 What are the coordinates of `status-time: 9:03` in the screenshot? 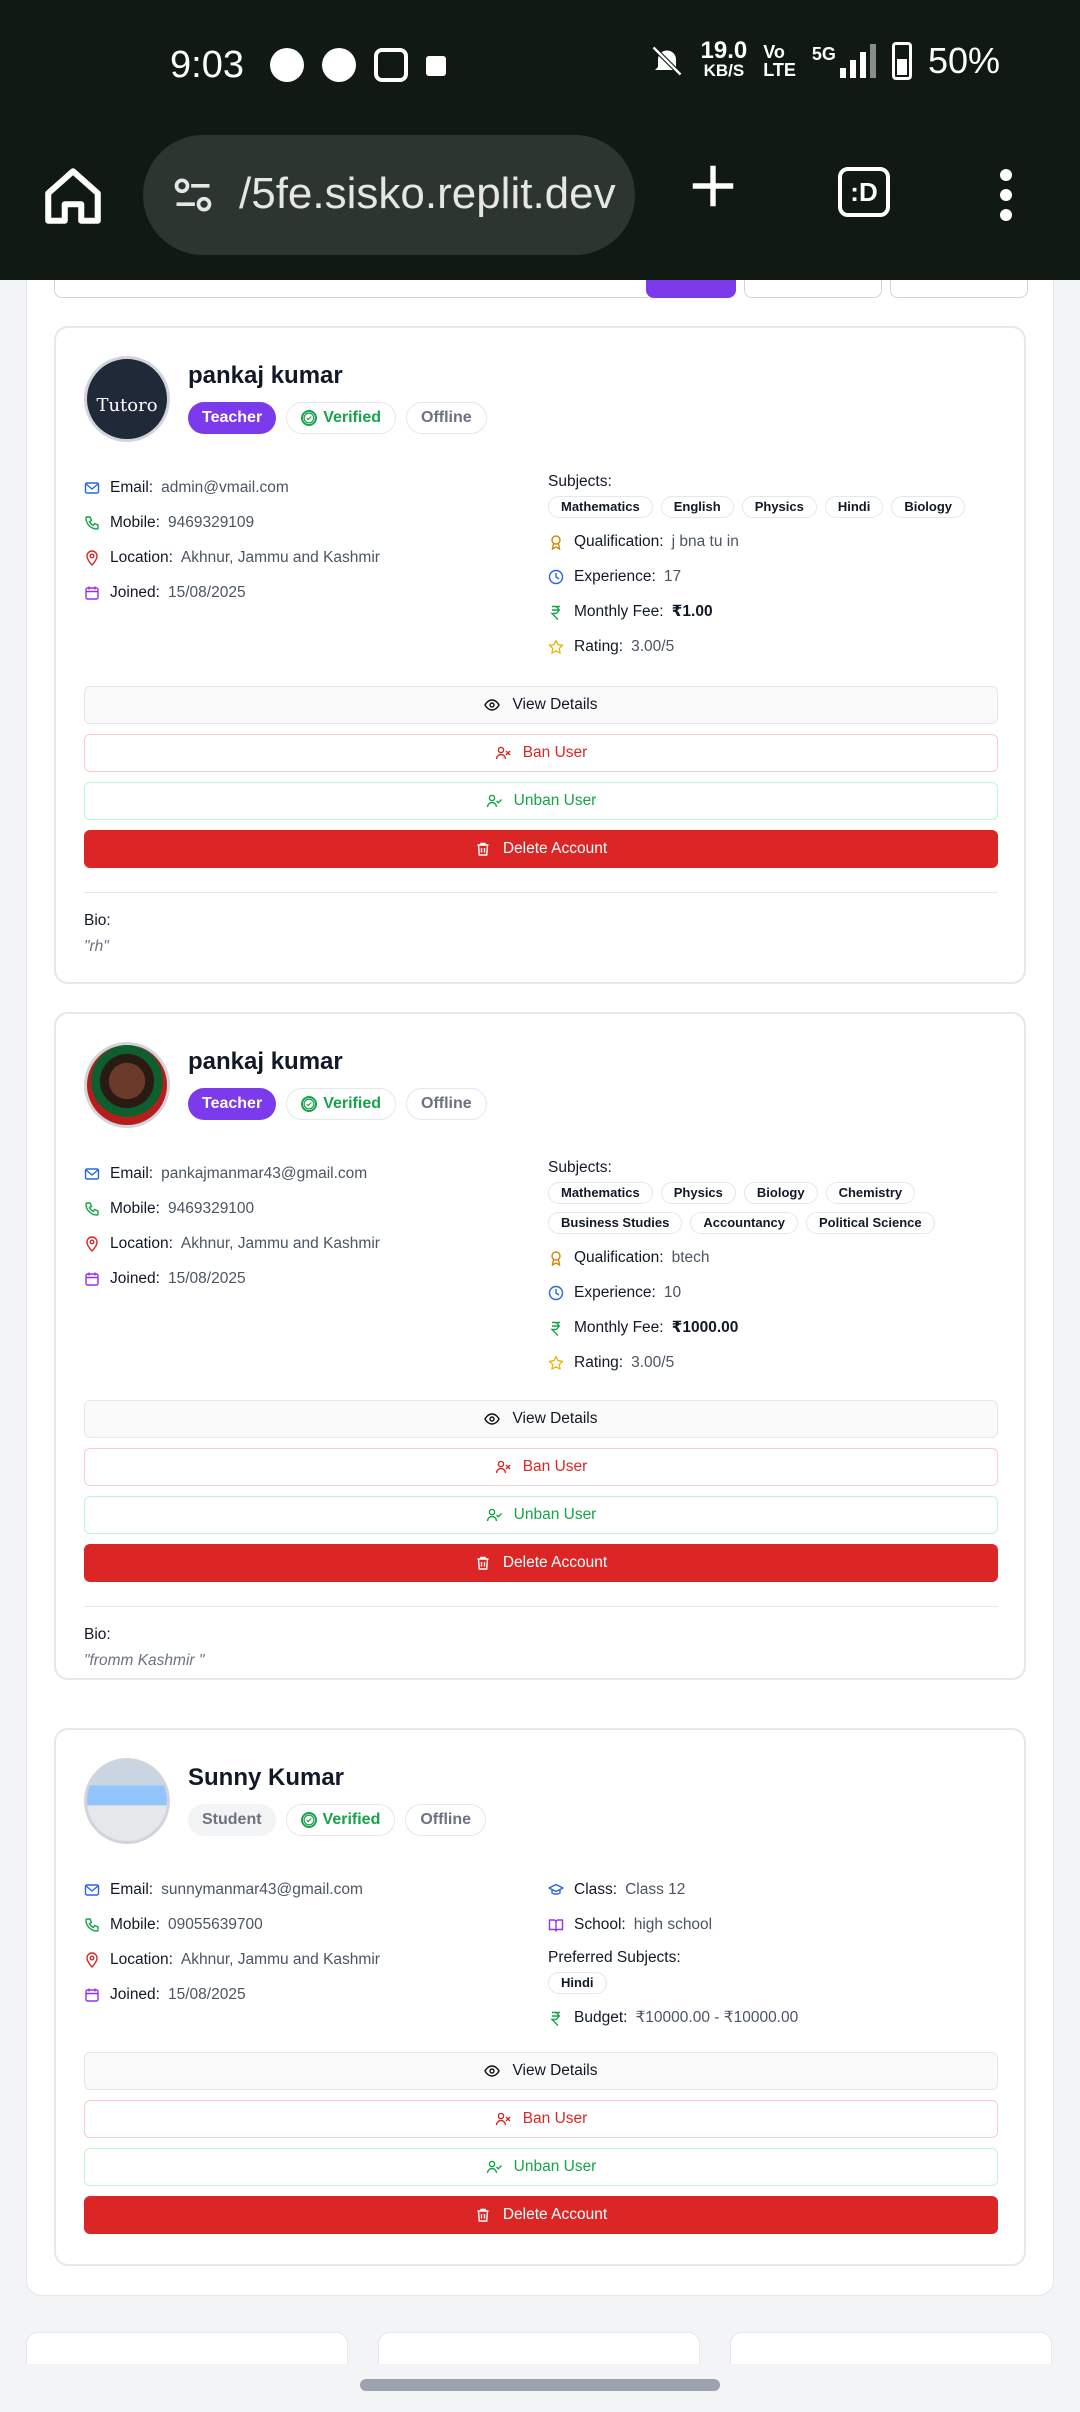 It's located at (207, 65).